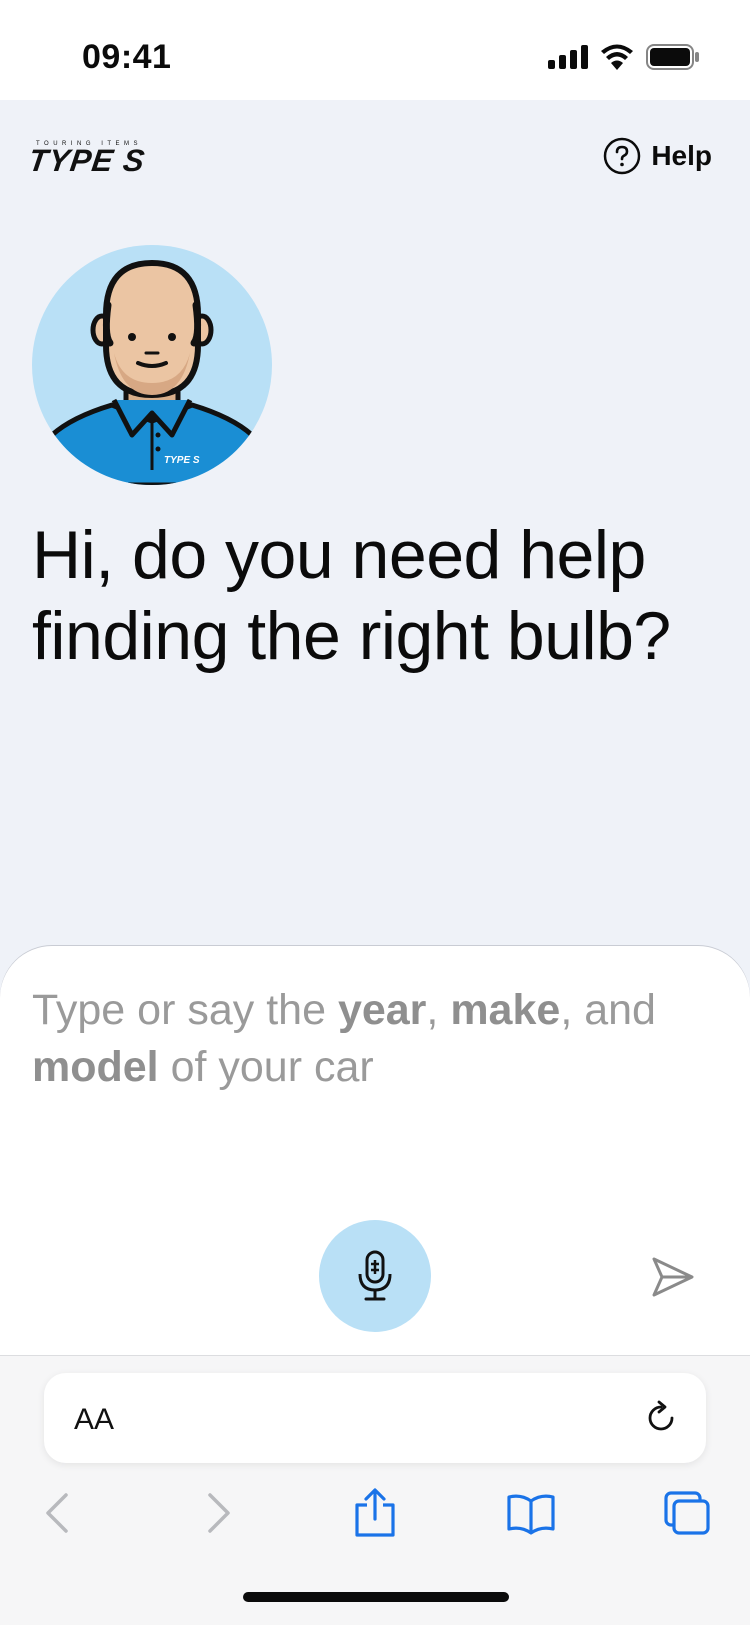  What do you see at coordinates (505, 1010) in the screenshot?
I see `prompt-keyword: make` at bounding box center [505, 1010].